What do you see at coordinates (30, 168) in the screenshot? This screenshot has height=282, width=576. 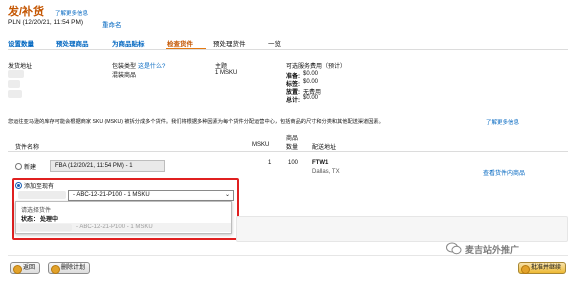 I see `radio-new-label: 新建` at bounding box center [30, 168].